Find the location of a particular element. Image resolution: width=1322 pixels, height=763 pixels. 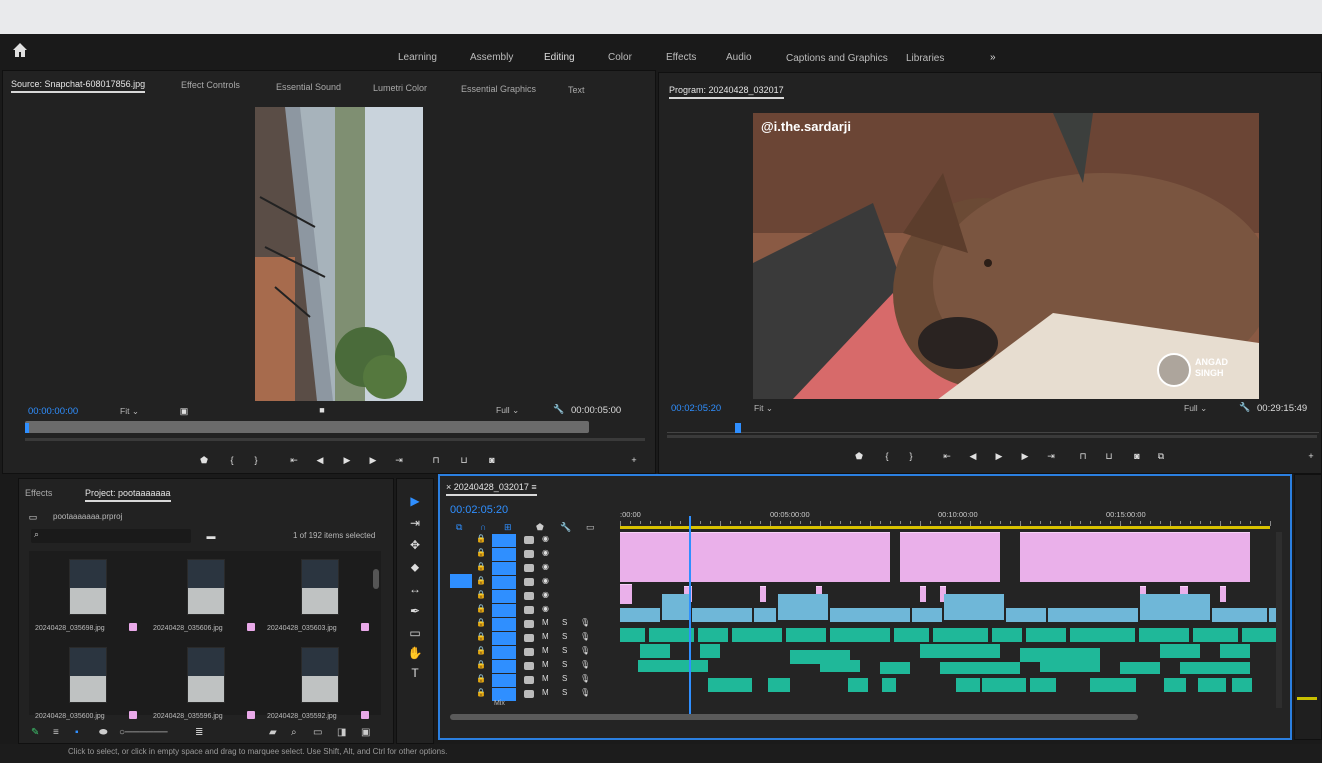

source-patch is located at coordinates (461, 581).